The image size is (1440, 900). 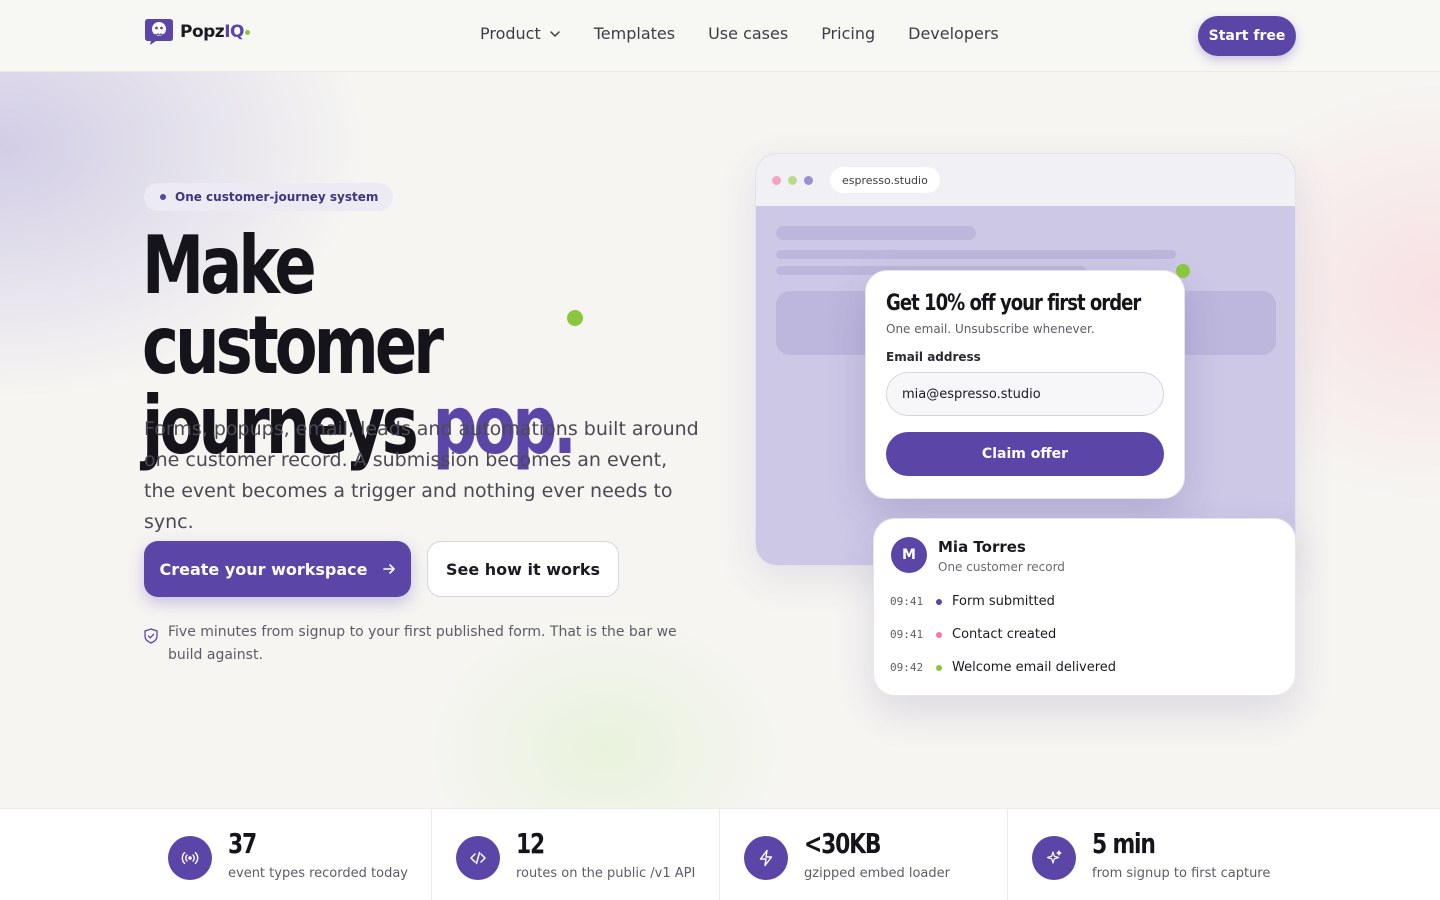 I want to click on hero-eyebrow-pill: One customer-journey system, so click(x=269, y=197).